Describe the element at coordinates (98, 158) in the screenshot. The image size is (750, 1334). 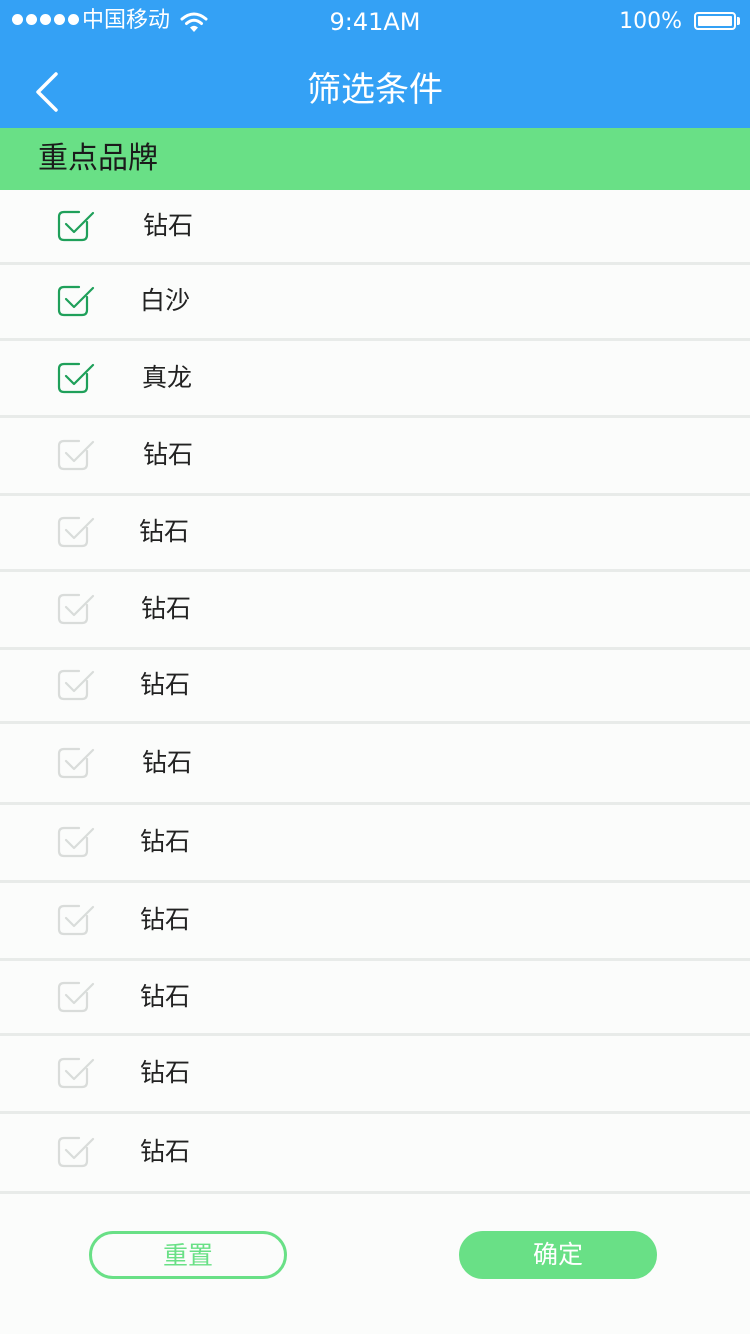
I see `section-title: 重点品牌` at that location.